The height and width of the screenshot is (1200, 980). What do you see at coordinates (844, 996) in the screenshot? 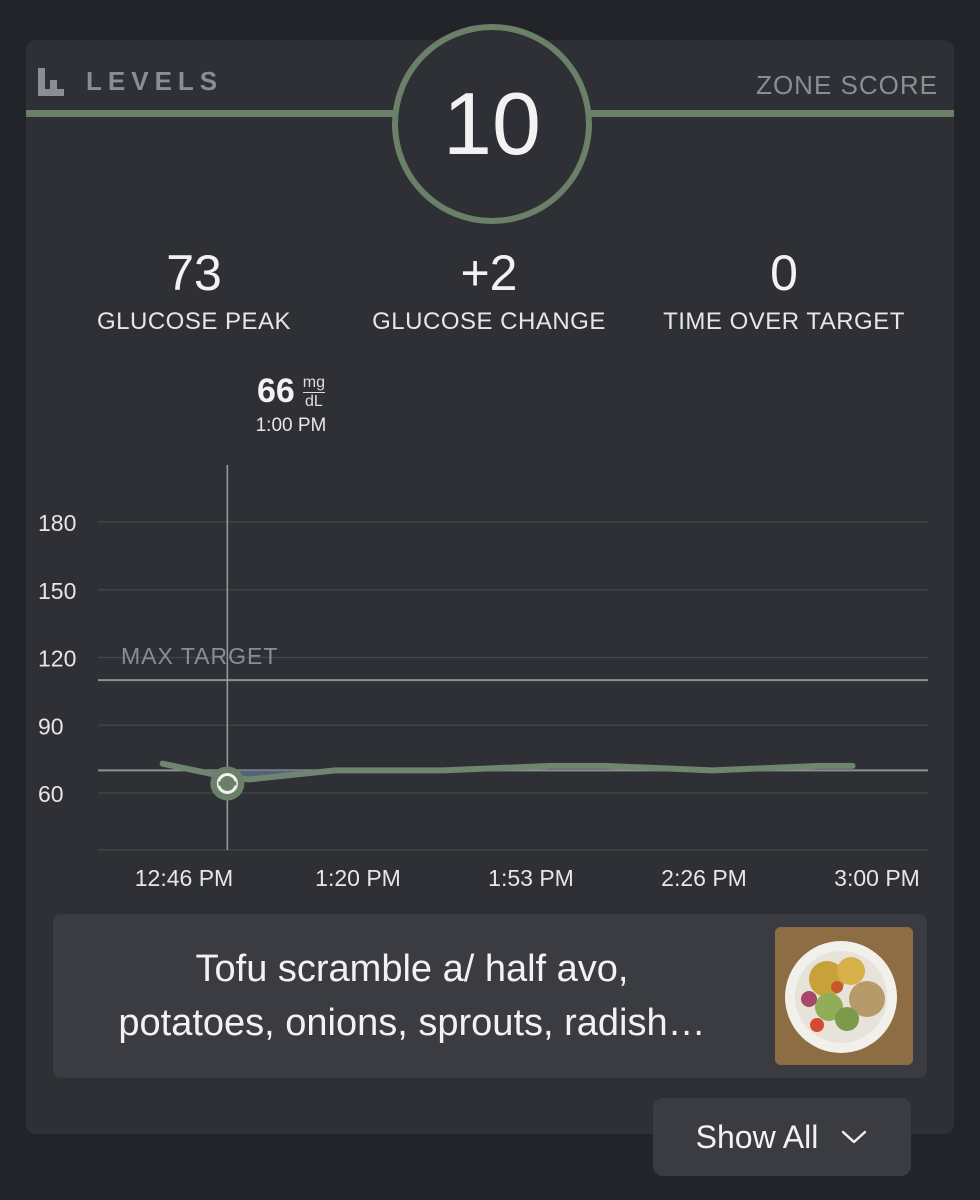
I see `meal-photo` at bounding box center [844, 996].